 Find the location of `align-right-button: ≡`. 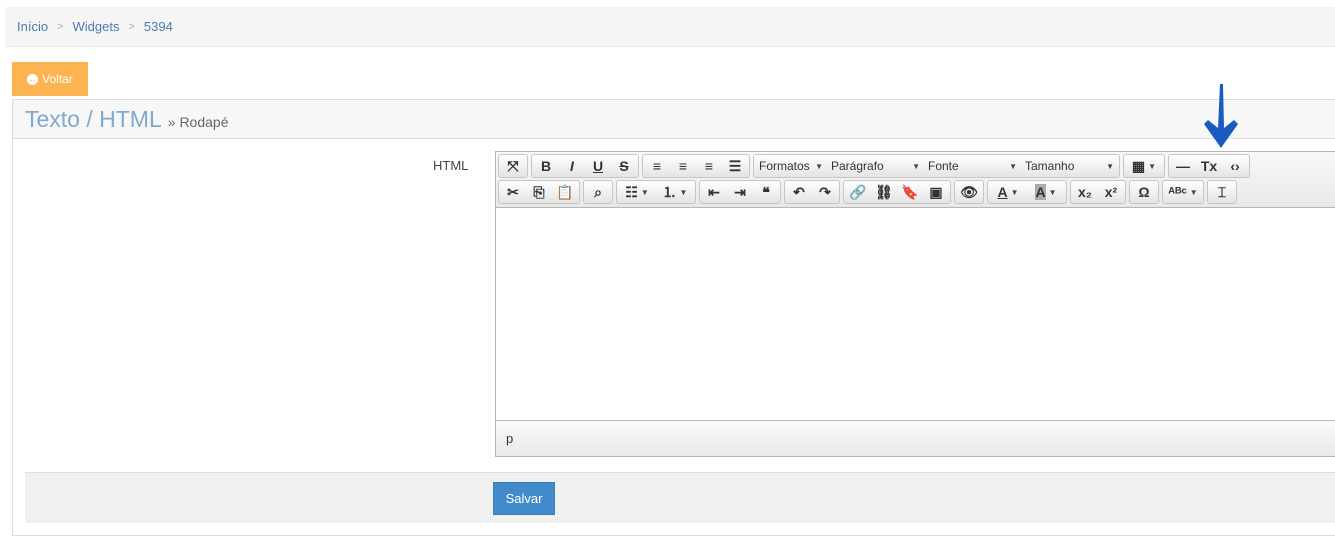

align-right-button: ≡ is located at coordinates (709, 166).